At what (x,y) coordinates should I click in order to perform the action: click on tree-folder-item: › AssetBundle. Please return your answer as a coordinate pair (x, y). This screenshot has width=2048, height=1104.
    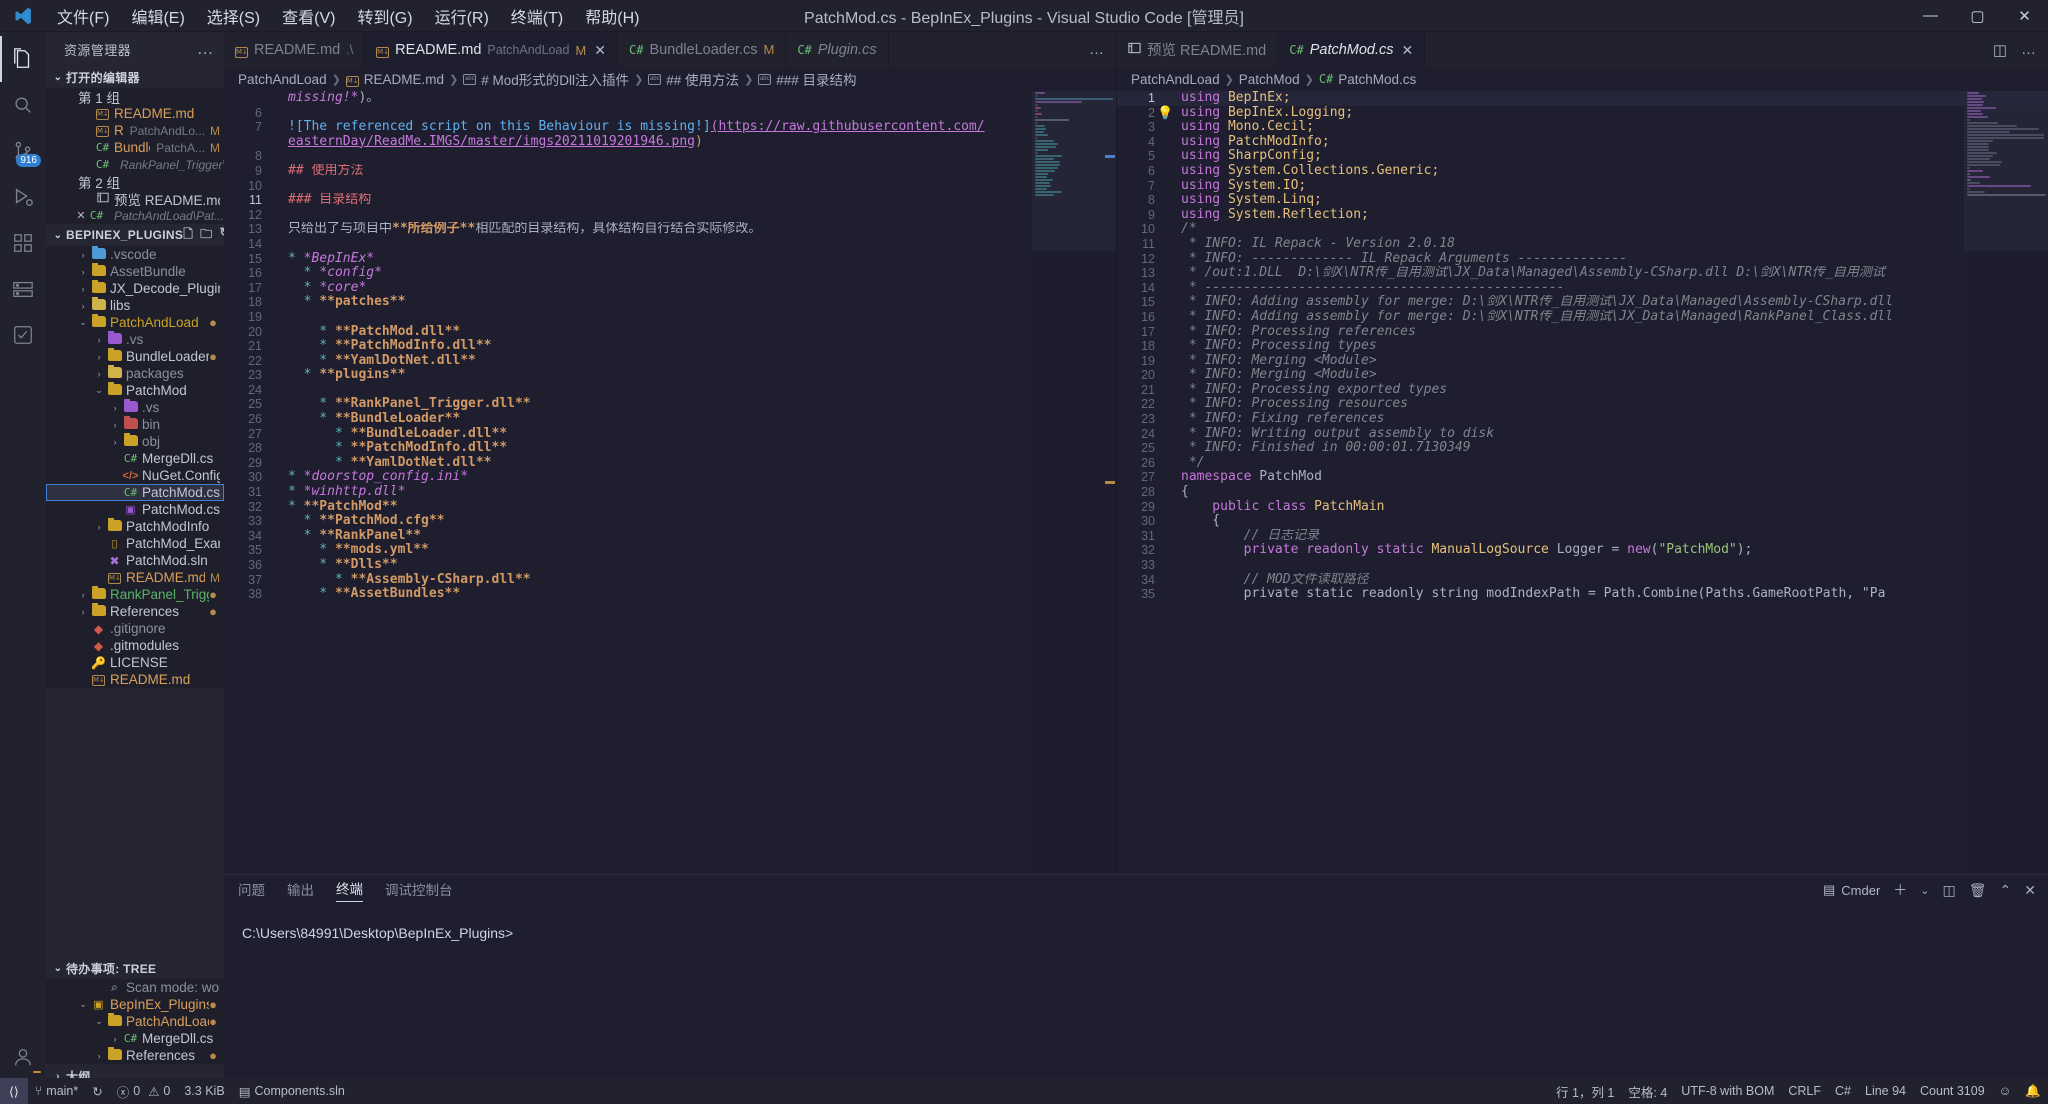
    Looking at the image, I should click on (135, 271).